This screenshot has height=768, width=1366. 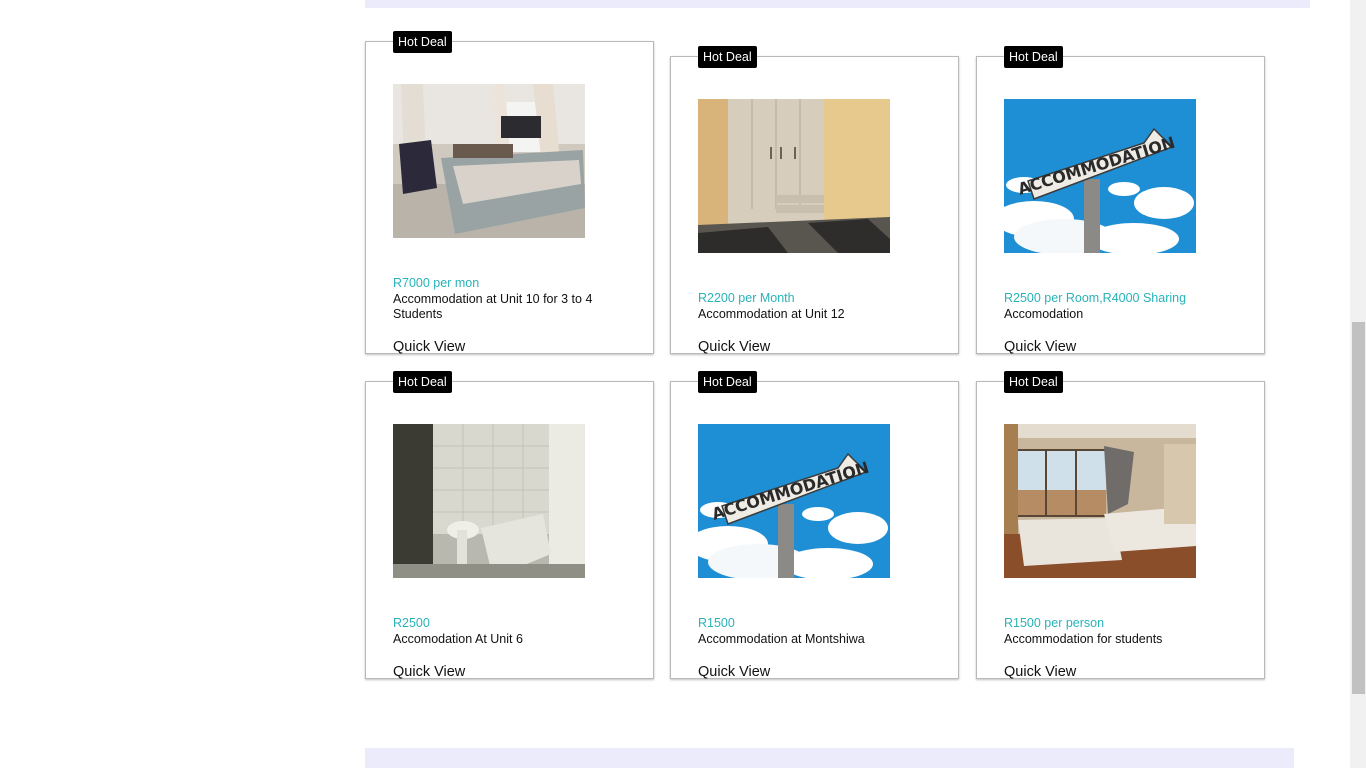 I want to click on listing-title: Accomodation, so click(x=1044, y=314).